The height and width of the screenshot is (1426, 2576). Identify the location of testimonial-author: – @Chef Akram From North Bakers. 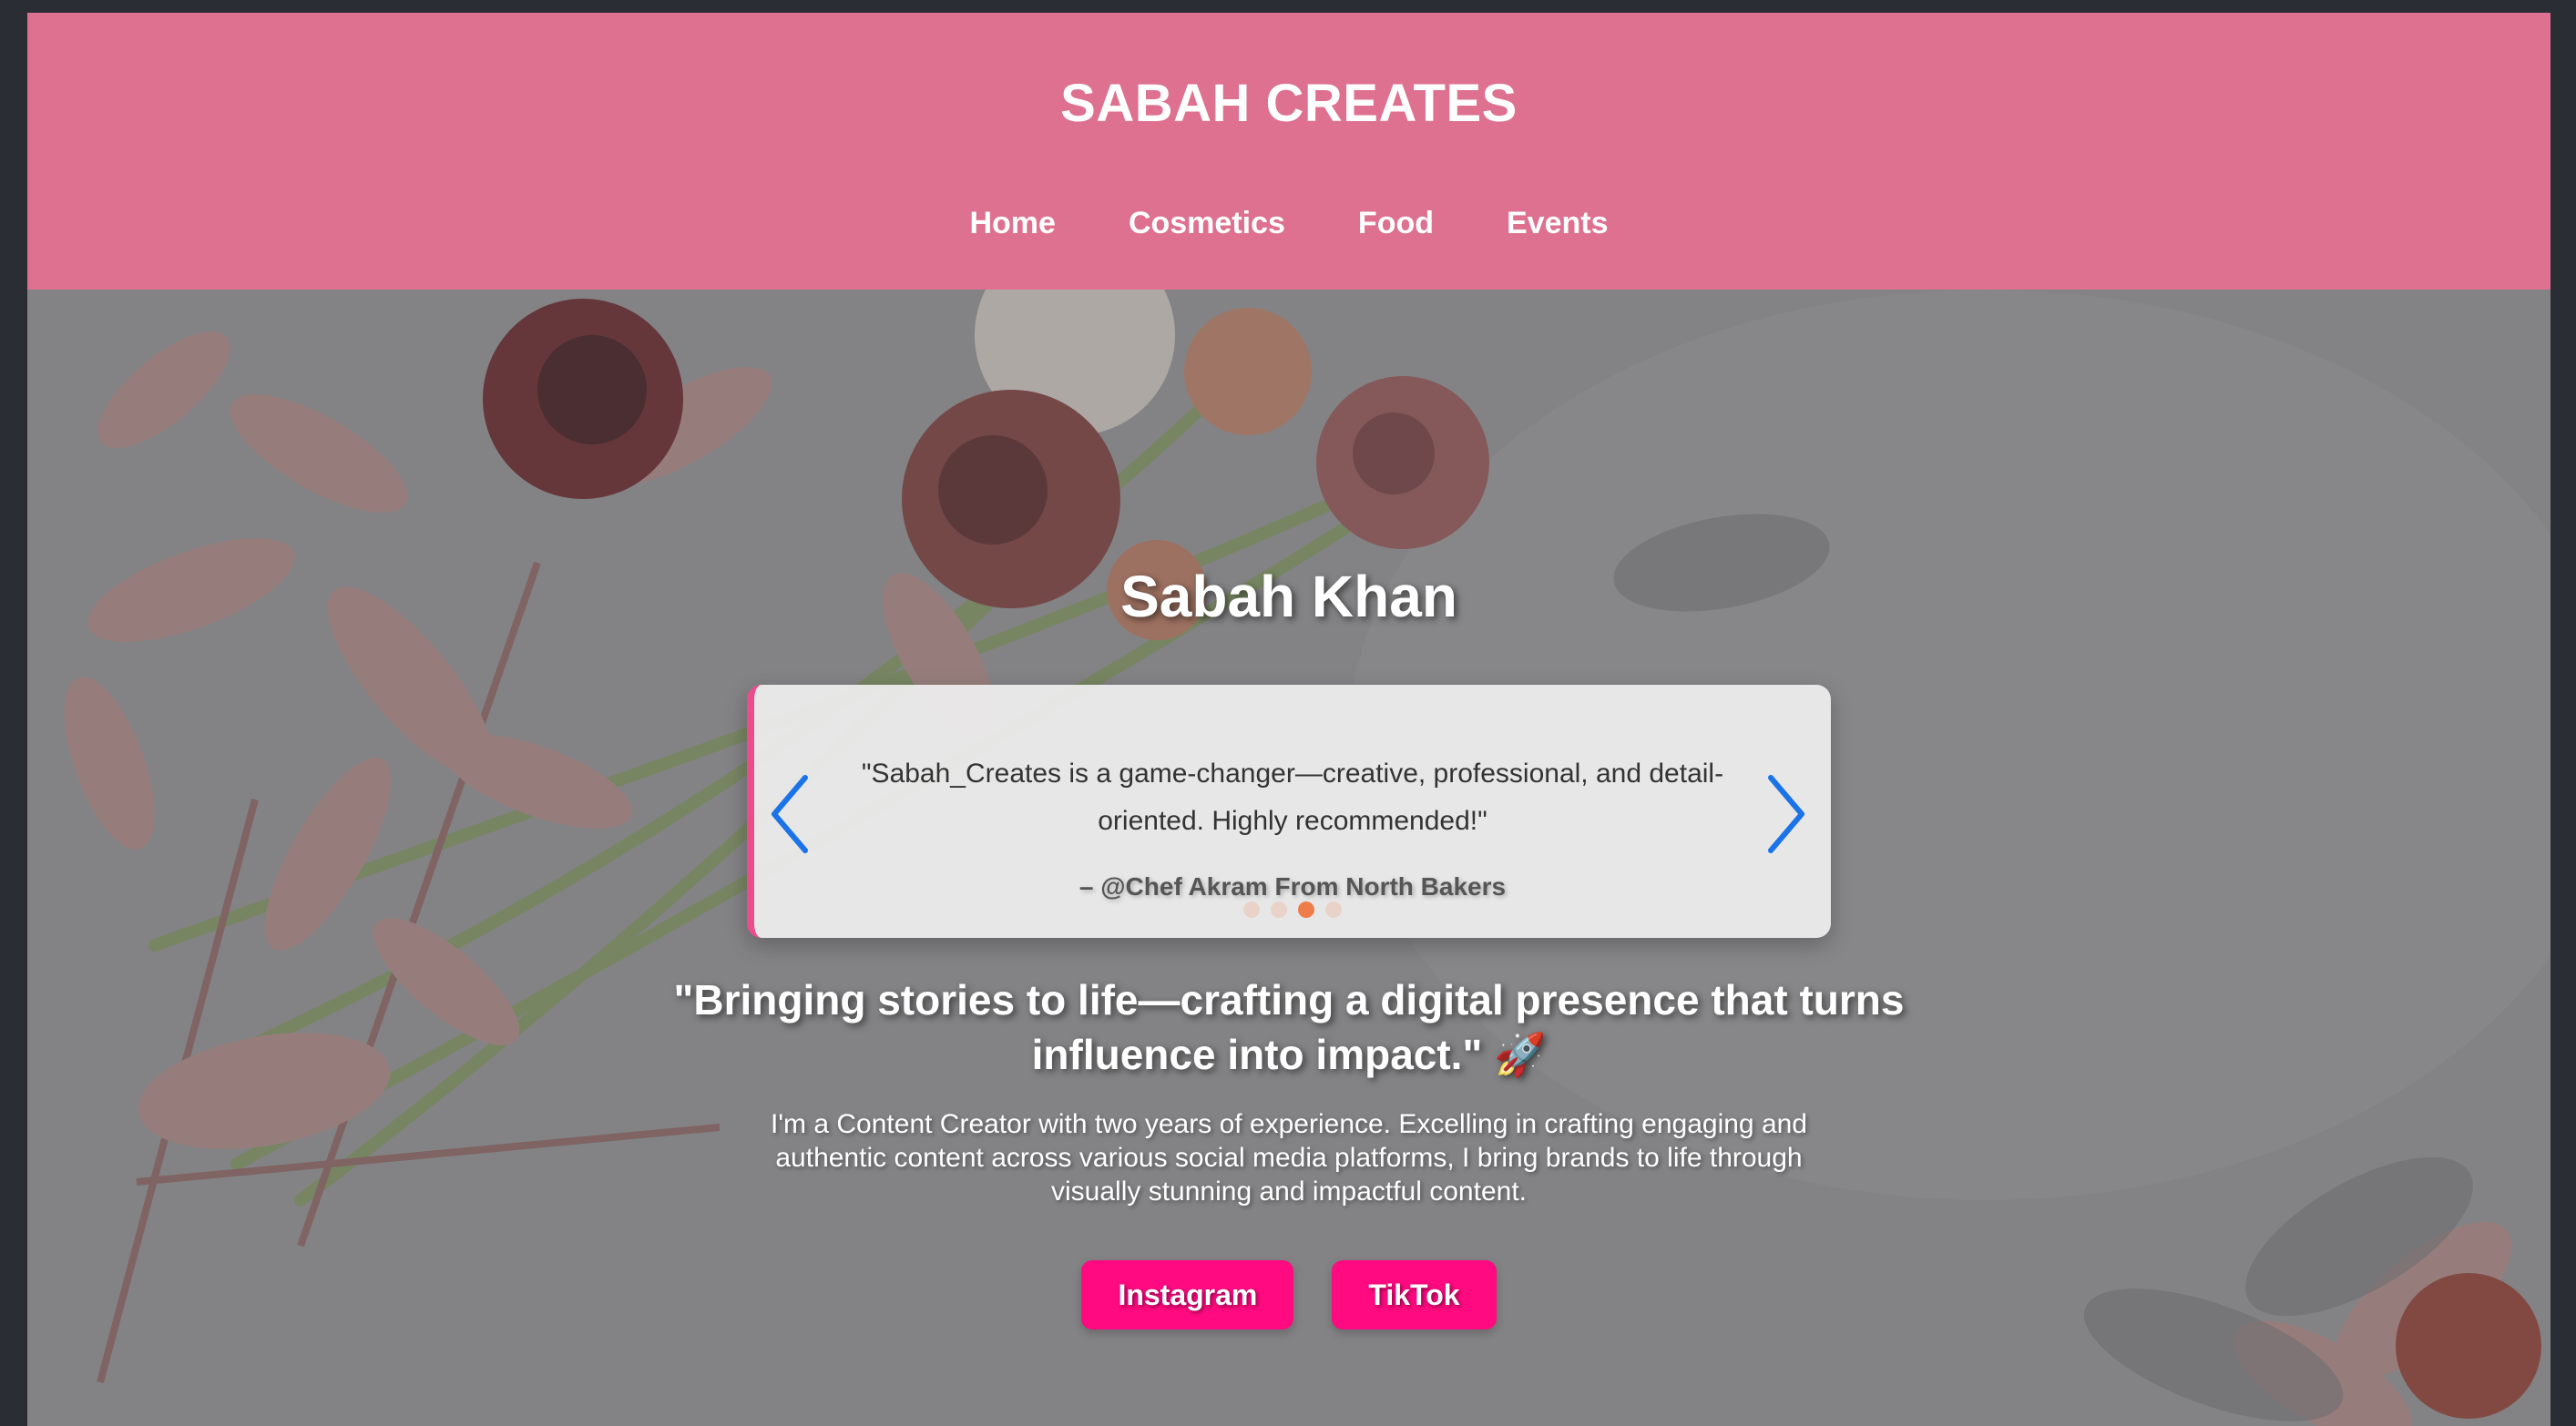
(1292, 886).